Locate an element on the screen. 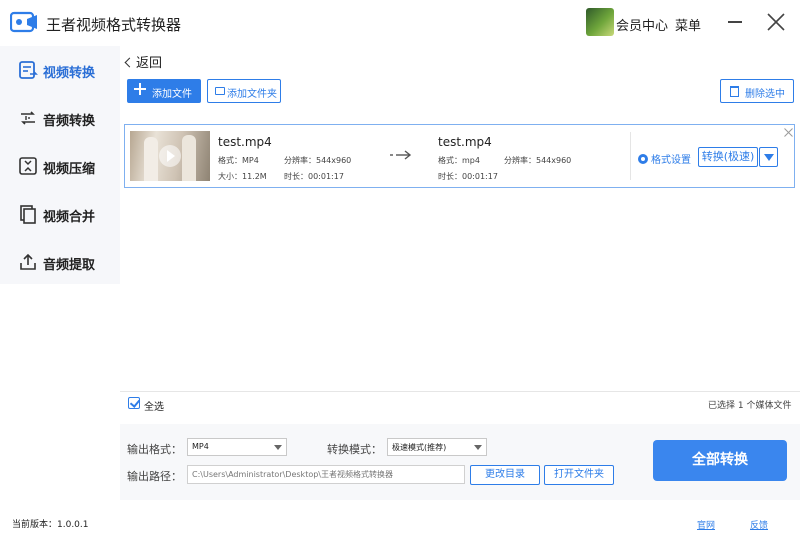 The image size is (800, 543). app-logo-icon is located at coordinates (23, 22).